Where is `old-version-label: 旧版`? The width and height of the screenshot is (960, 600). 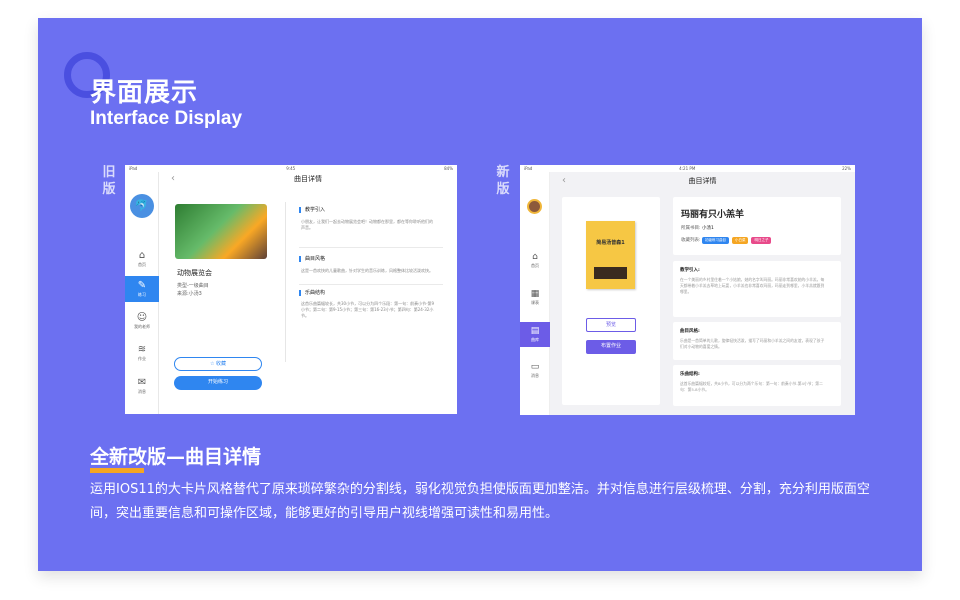
old-version-label: 旧版 is located at coordinates (109, 181).